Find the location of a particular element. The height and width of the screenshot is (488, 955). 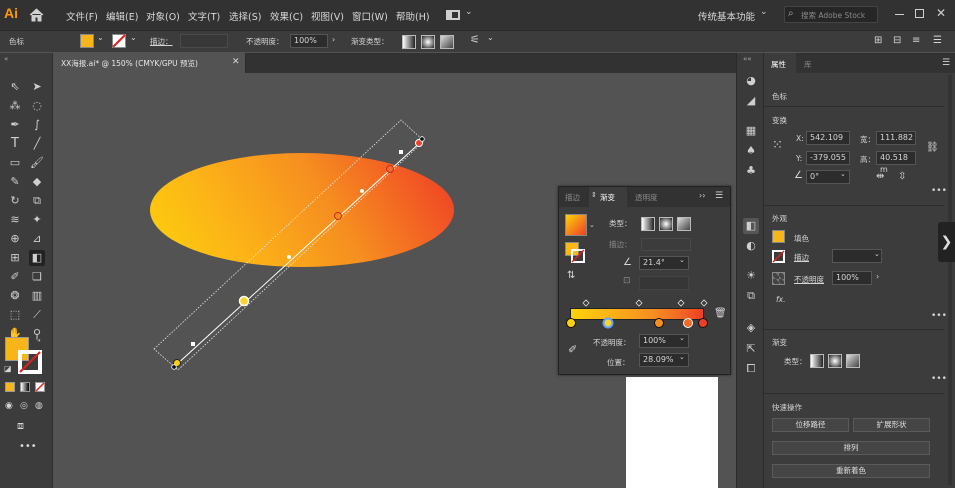

fill-swatch is located at coordinates (87, 41).